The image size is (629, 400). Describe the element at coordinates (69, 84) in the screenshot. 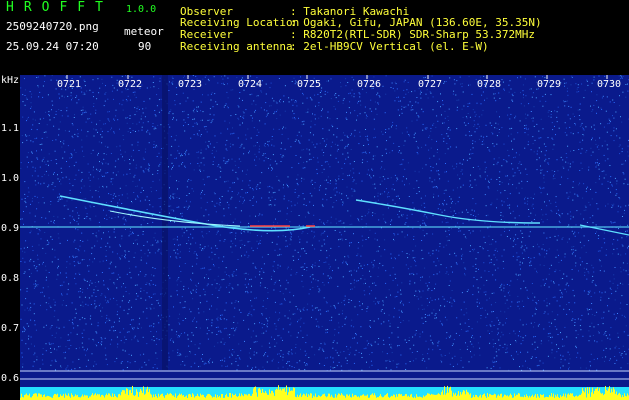

I see `x-tick-label: 0721` at that location.